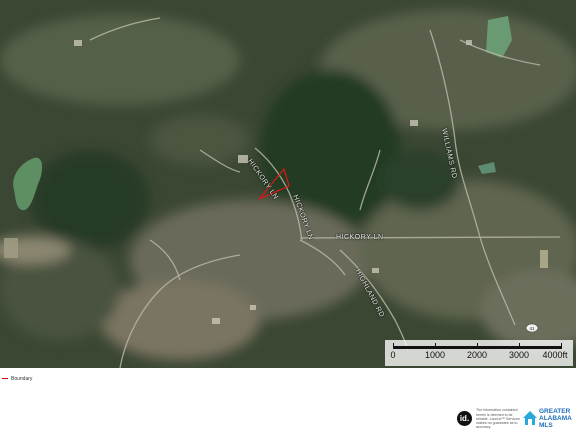  I want to click on brand-line-2: ALABAMA, so click(555, 418).